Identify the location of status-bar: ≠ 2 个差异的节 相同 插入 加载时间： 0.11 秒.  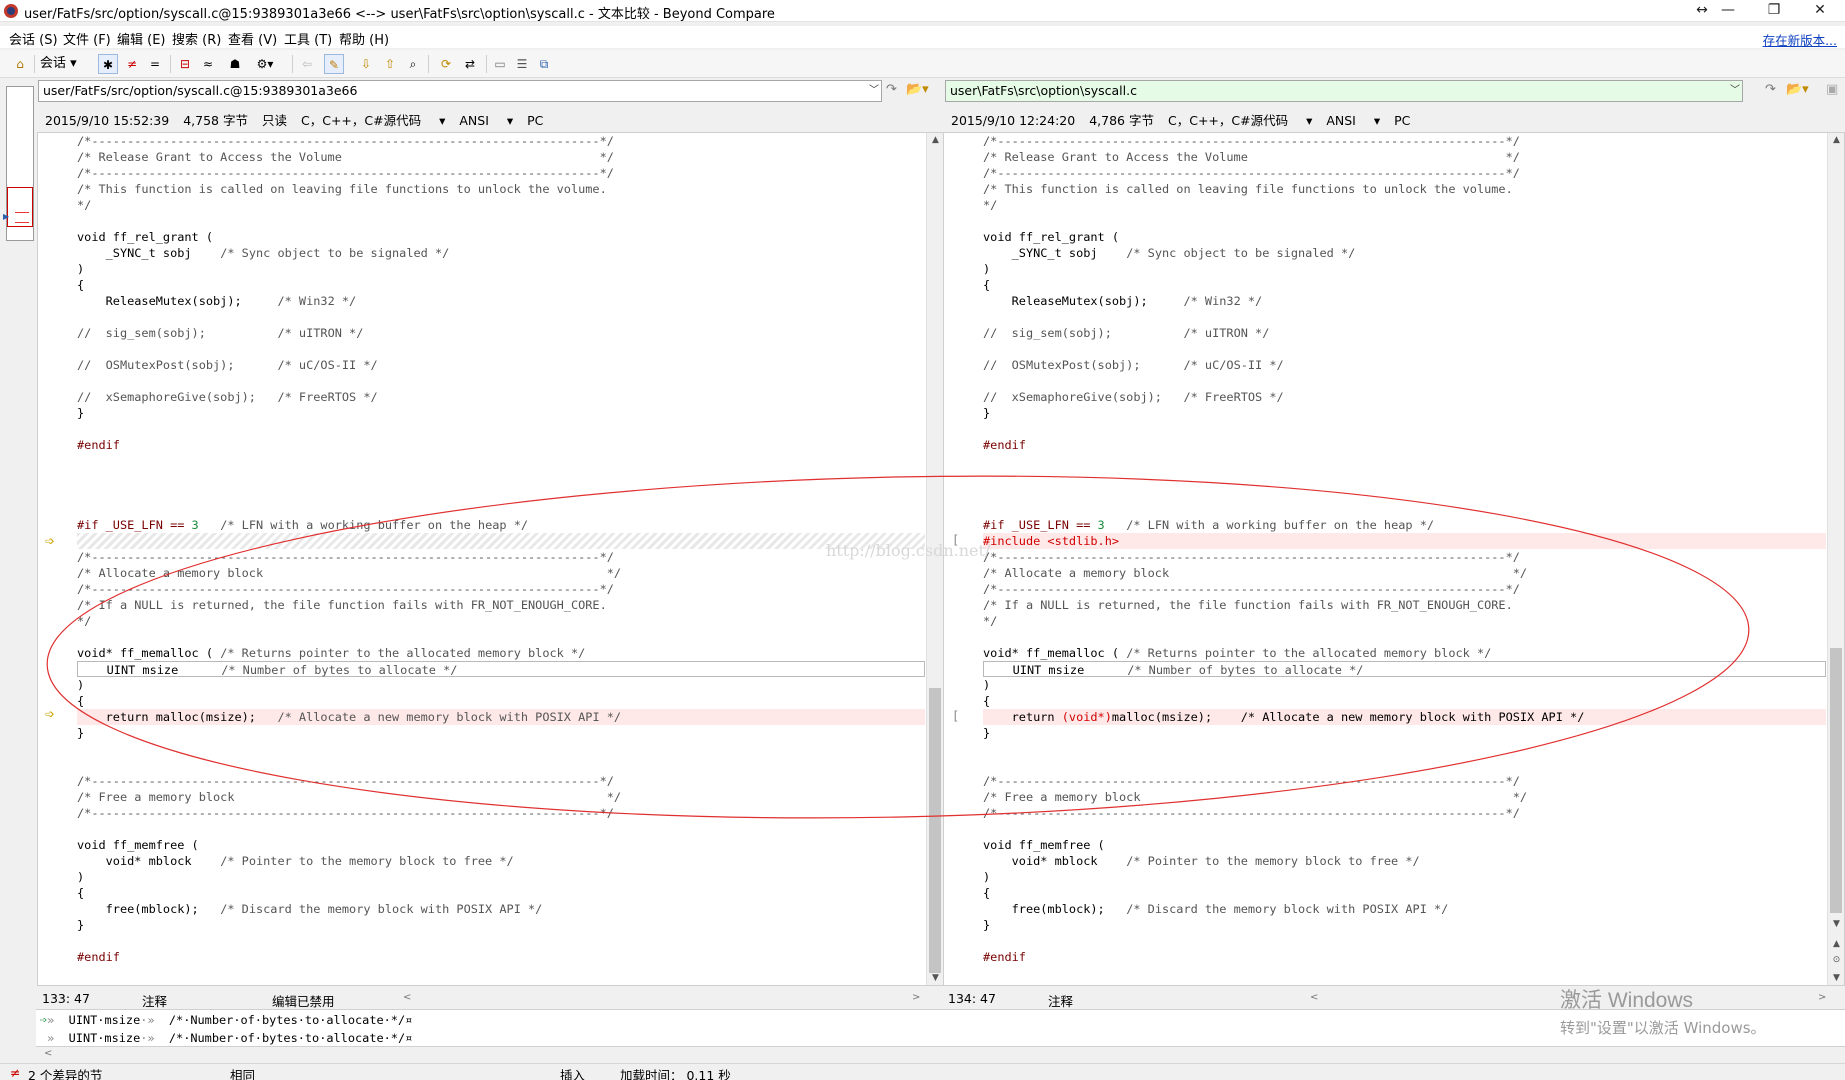
(922, 1071).